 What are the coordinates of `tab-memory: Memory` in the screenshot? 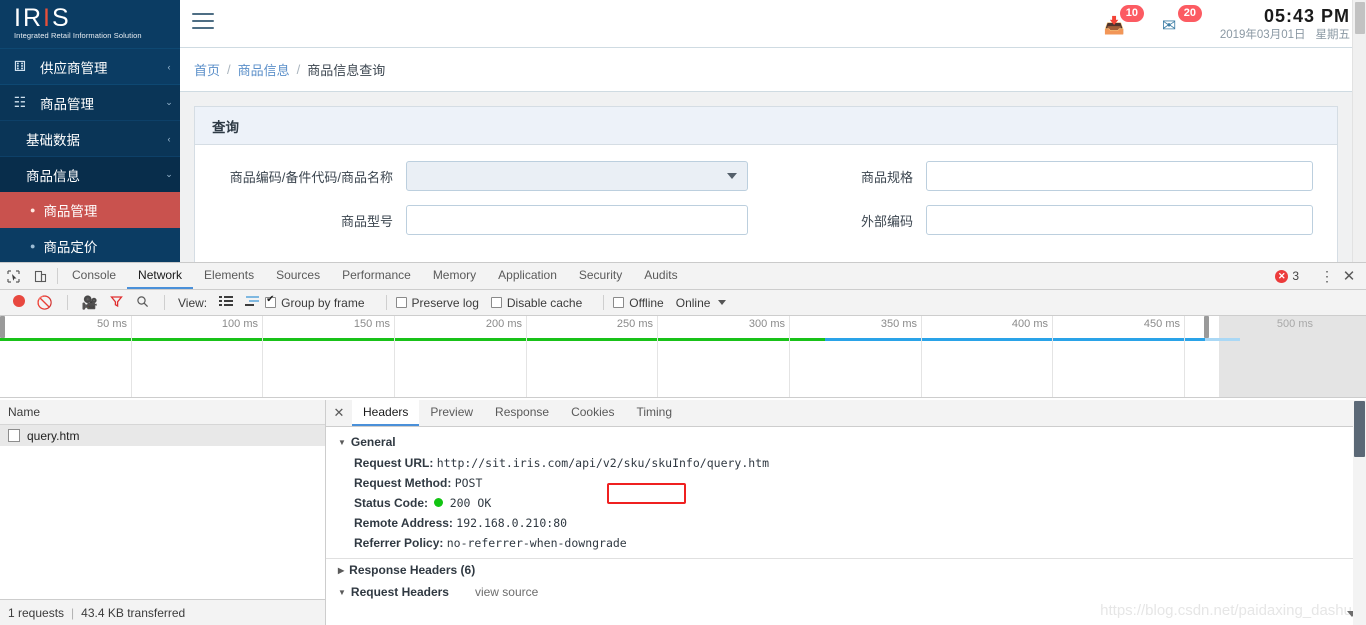 It's located at (454, 276).